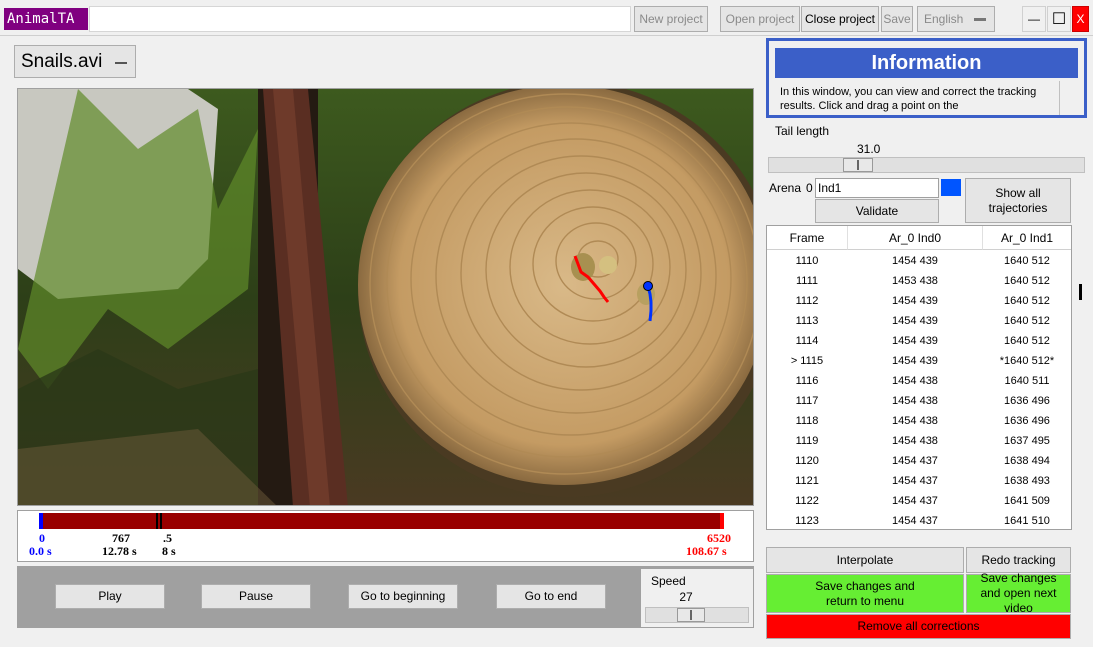 The height and width of the screenshot is (647, 1093). I want to click on timeline-current-marker, so click(157, 521).